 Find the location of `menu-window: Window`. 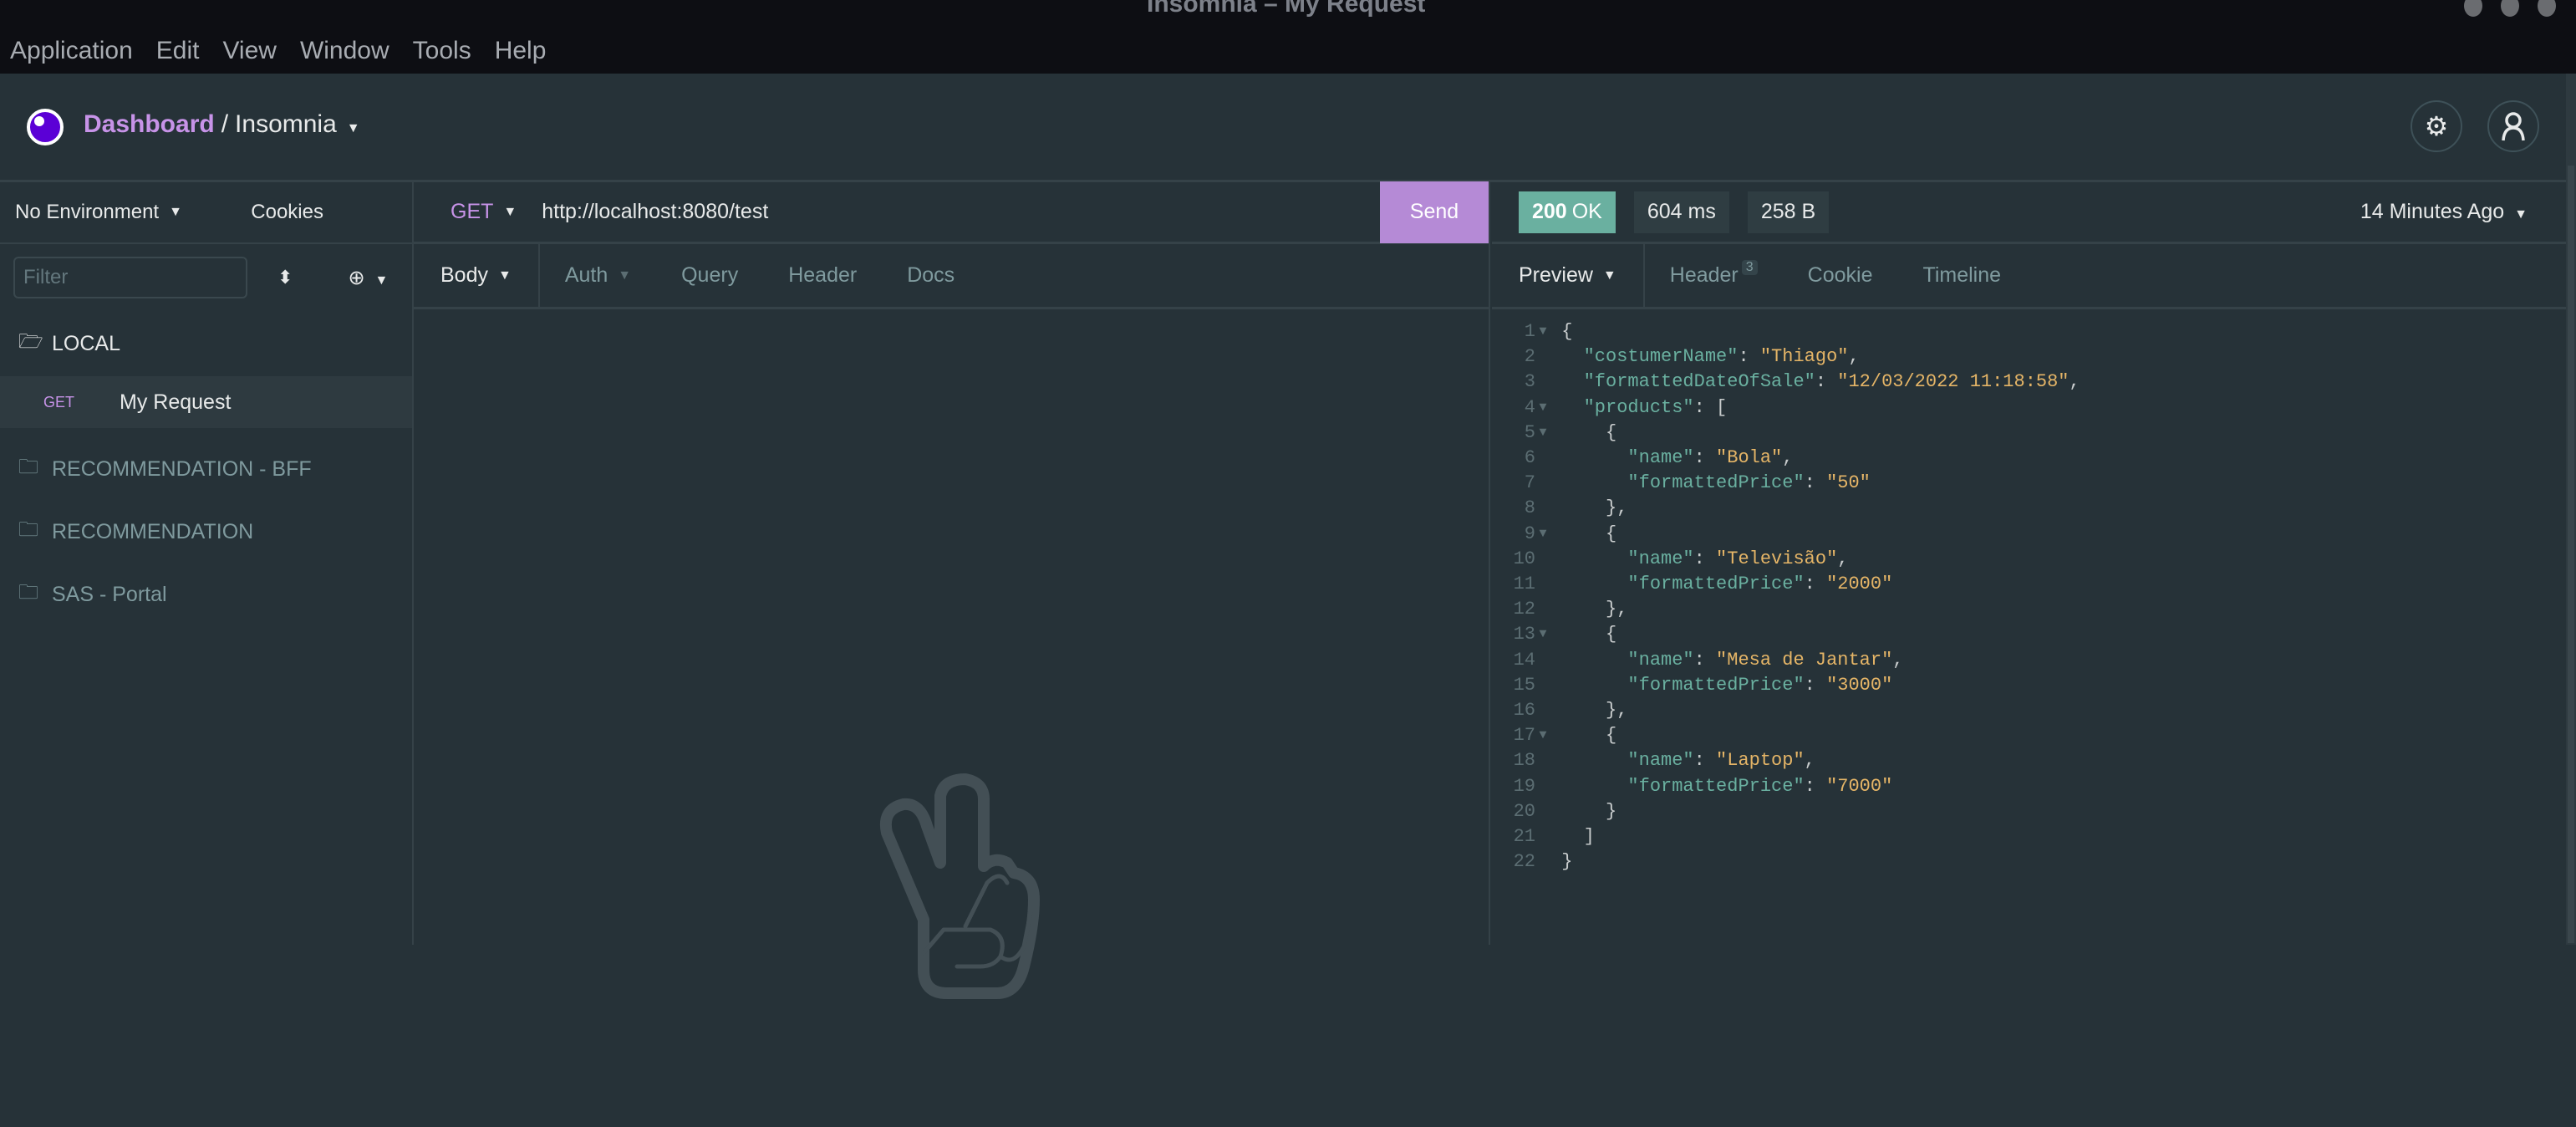

menu-window: Window is located at coordinates (344, 51).